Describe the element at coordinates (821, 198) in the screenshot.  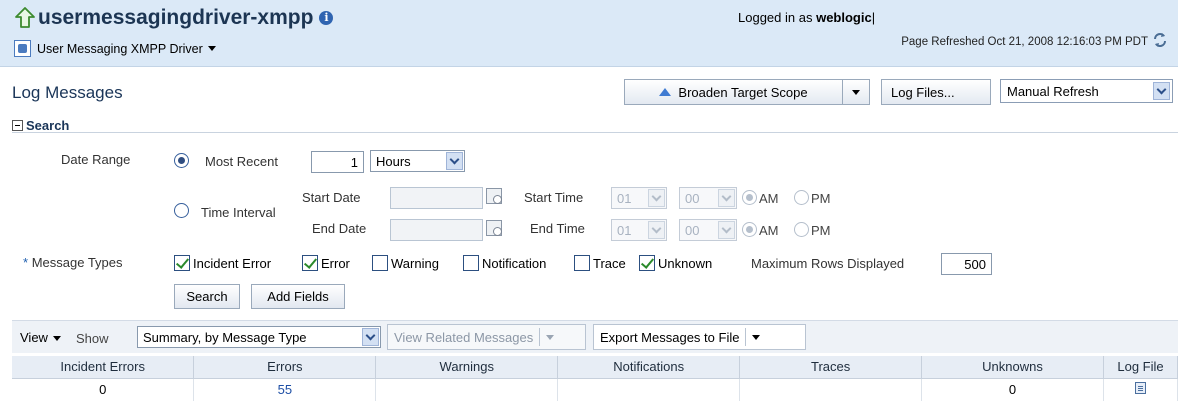
I see `start-pm-label: PM` at that location.